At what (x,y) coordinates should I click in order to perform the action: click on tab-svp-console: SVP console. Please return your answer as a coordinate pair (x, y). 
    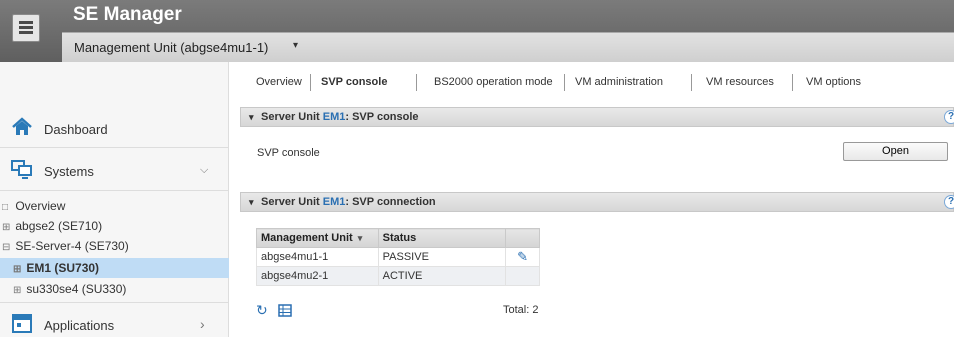
    Looking at the image, I should click on (354, 82).